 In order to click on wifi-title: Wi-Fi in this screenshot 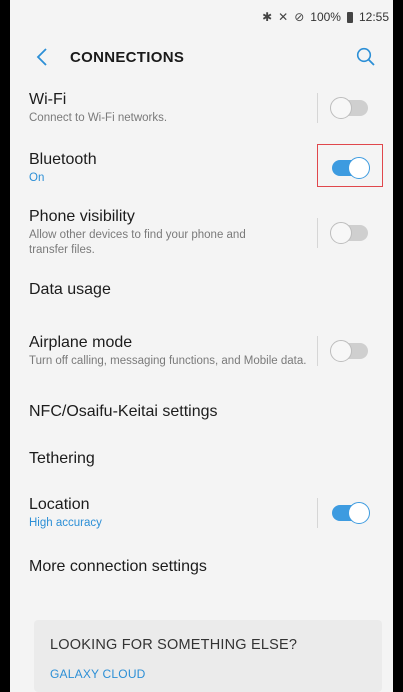, I will do `click(48, 99)`.